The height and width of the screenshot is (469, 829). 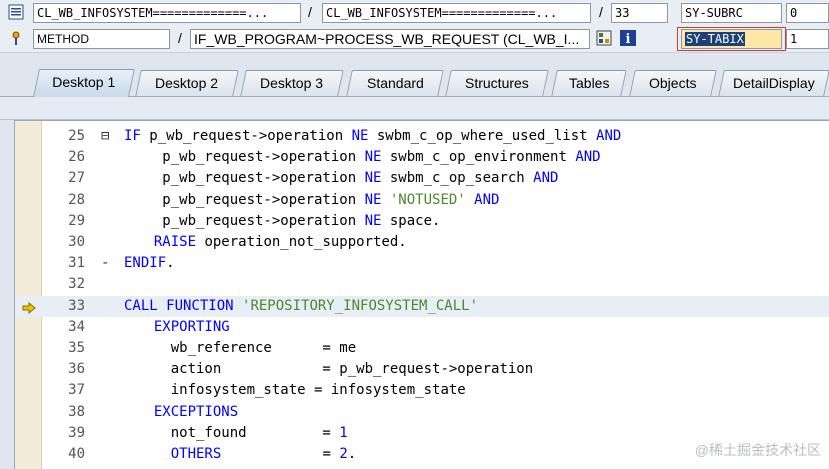 I want to click on line-number-field: 33, so click(x=639, y=13).